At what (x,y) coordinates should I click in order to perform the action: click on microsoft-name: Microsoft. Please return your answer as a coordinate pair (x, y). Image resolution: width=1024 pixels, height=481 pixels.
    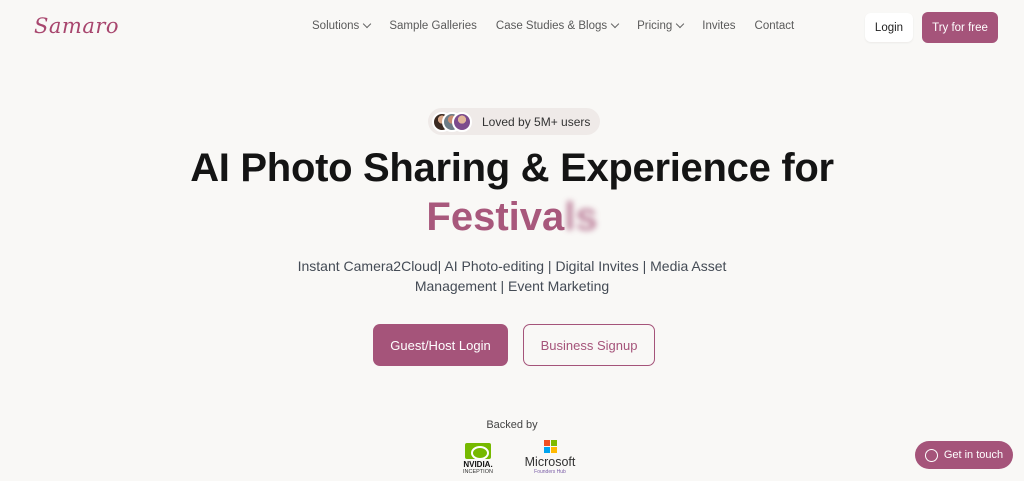
    Looking at the image, I should click on (550, 462).